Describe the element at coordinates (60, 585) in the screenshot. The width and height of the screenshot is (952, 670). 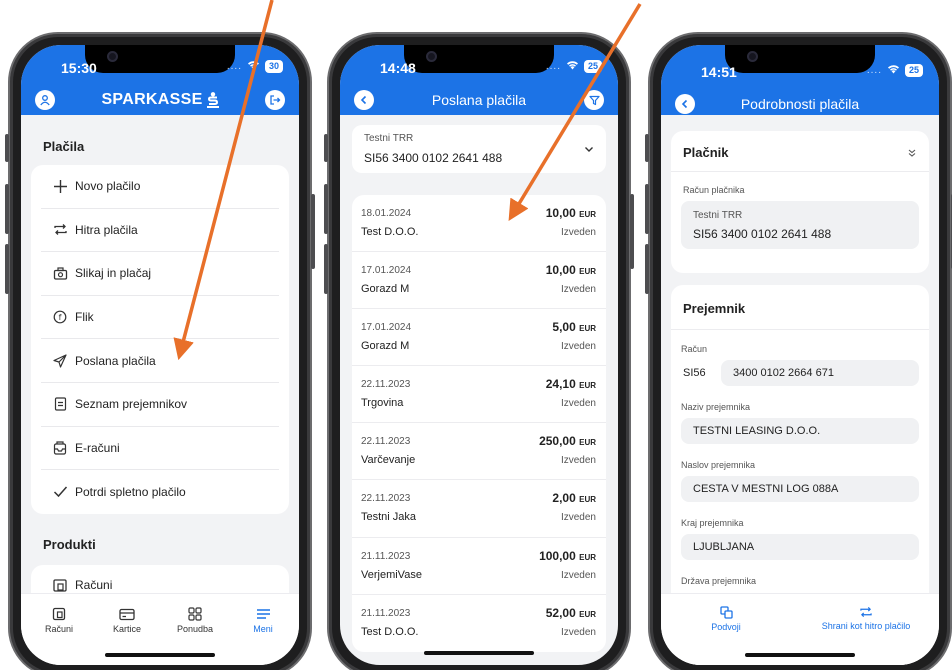
I see `wallet-icon` at that location.